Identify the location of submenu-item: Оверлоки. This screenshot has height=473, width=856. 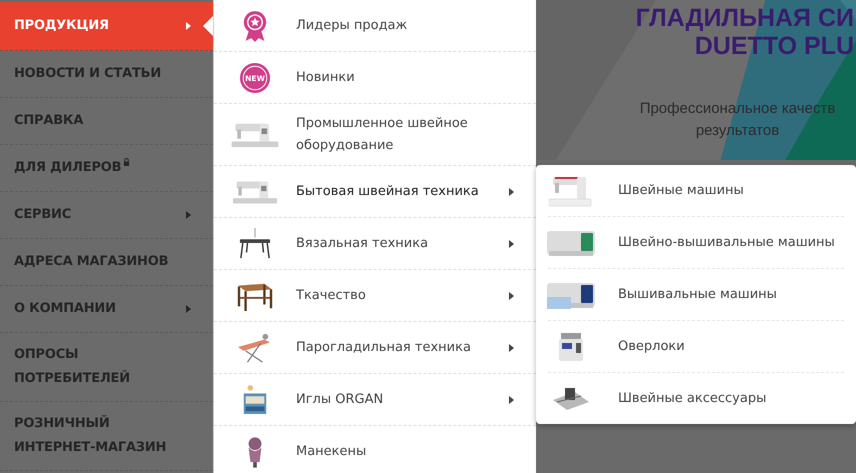
(696, 347).